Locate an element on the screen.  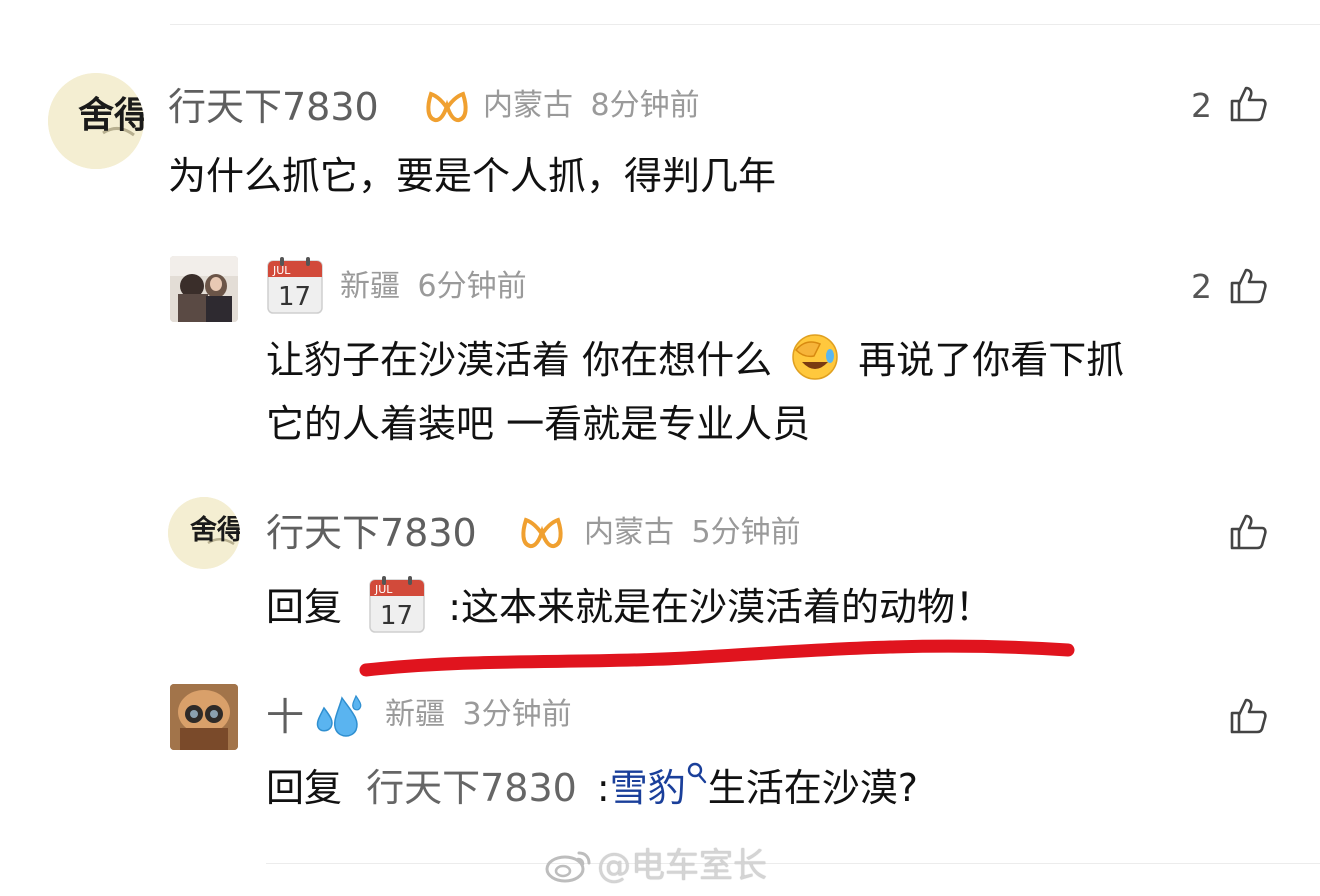
comment-text-line-2: 它的人着装吧 一看就是专业人员 is located at coordinates (538, 424).